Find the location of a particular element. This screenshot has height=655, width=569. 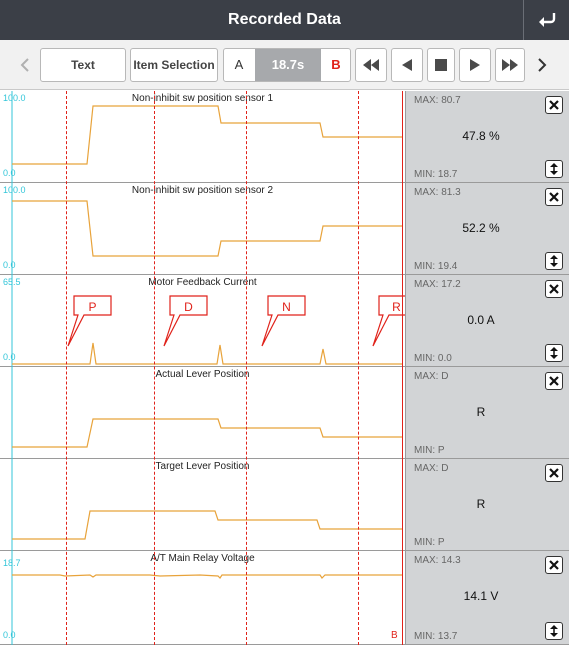

min-label: MIN: 0.0 is located at coordinates (433, 358).